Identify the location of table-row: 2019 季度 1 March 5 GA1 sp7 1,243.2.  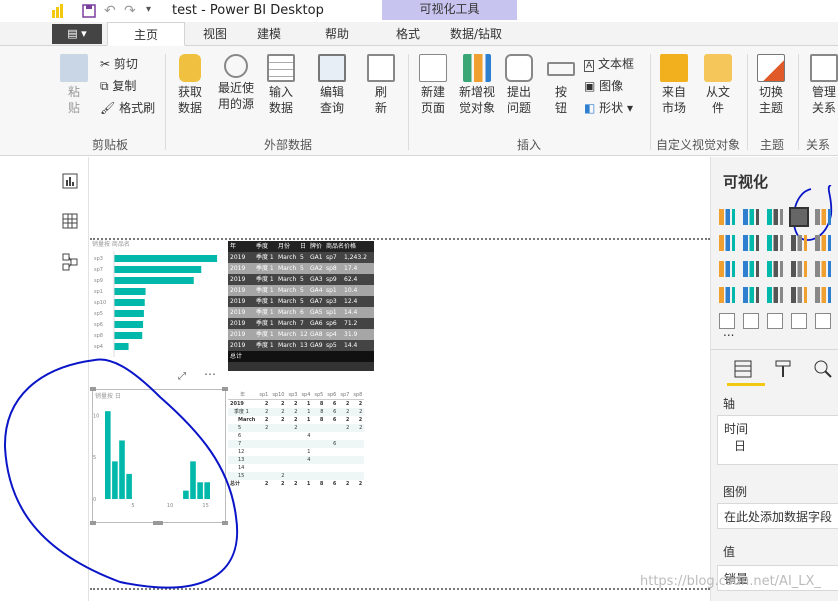
(301, 257).